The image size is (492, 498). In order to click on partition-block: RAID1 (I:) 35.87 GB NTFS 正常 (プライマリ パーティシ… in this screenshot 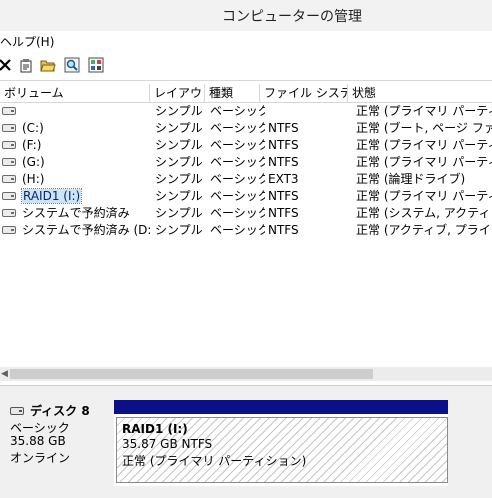, I will do `click(281, 443)`.